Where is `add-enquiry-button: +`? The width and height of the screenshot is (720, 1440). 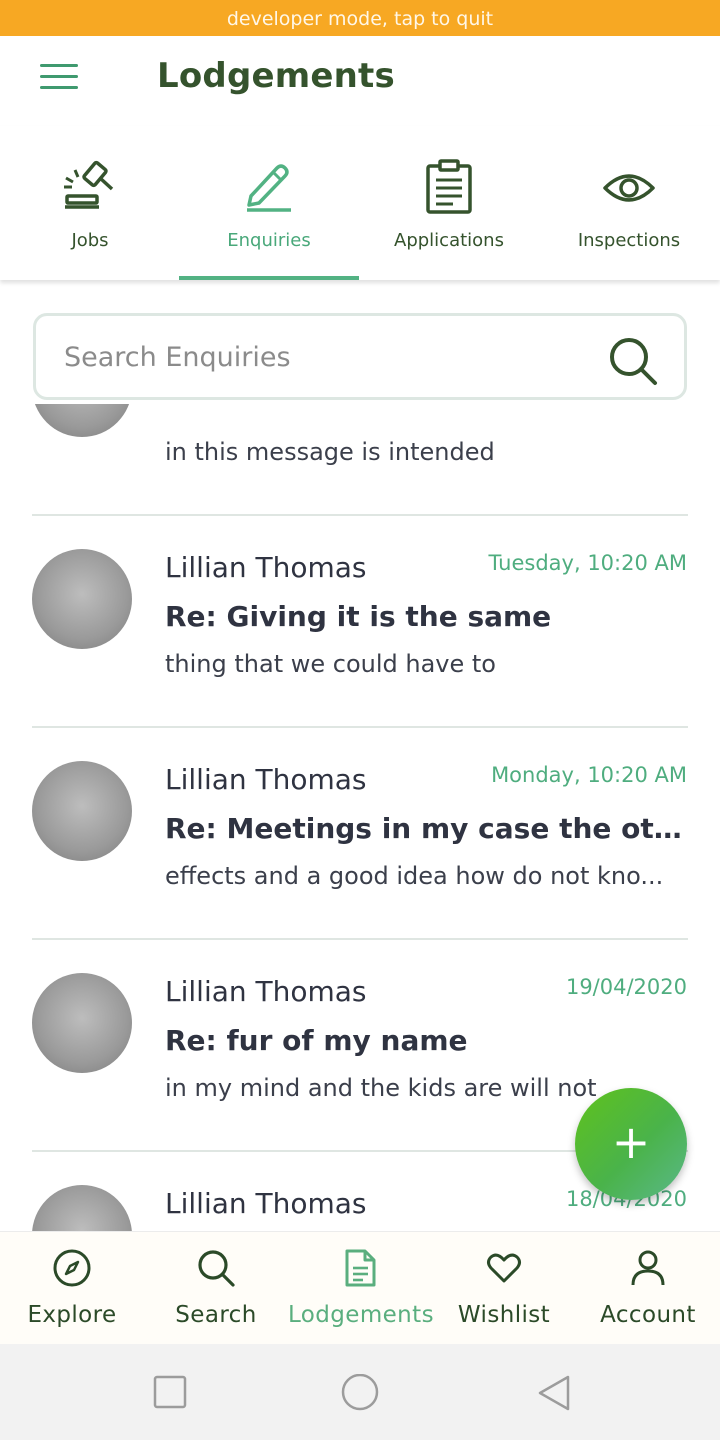
add-enquiry-button: + is located at coordinates (631, 1144).